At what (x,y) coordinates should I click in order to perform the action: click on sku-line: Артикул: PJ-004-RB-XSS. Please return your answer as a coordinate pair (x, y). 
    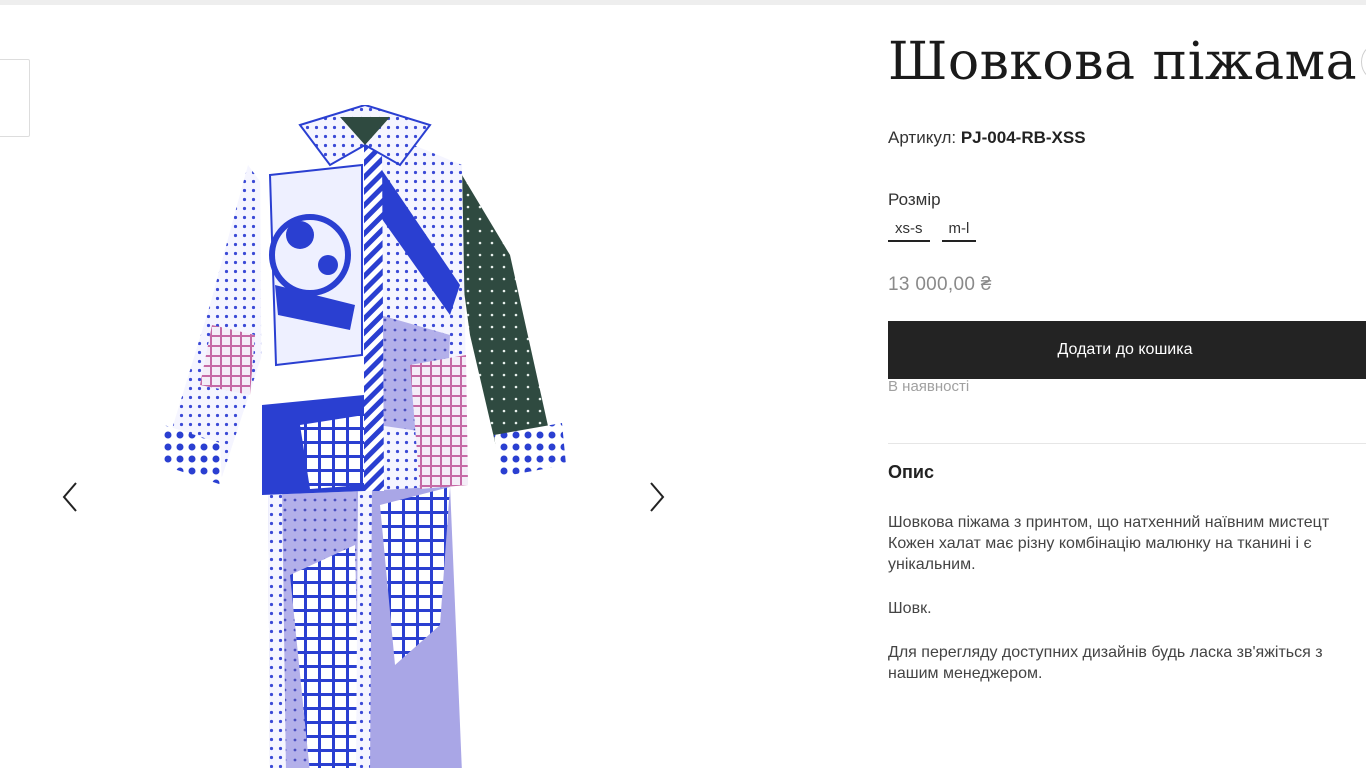
    Looking at the image, I should click on (987, 138).